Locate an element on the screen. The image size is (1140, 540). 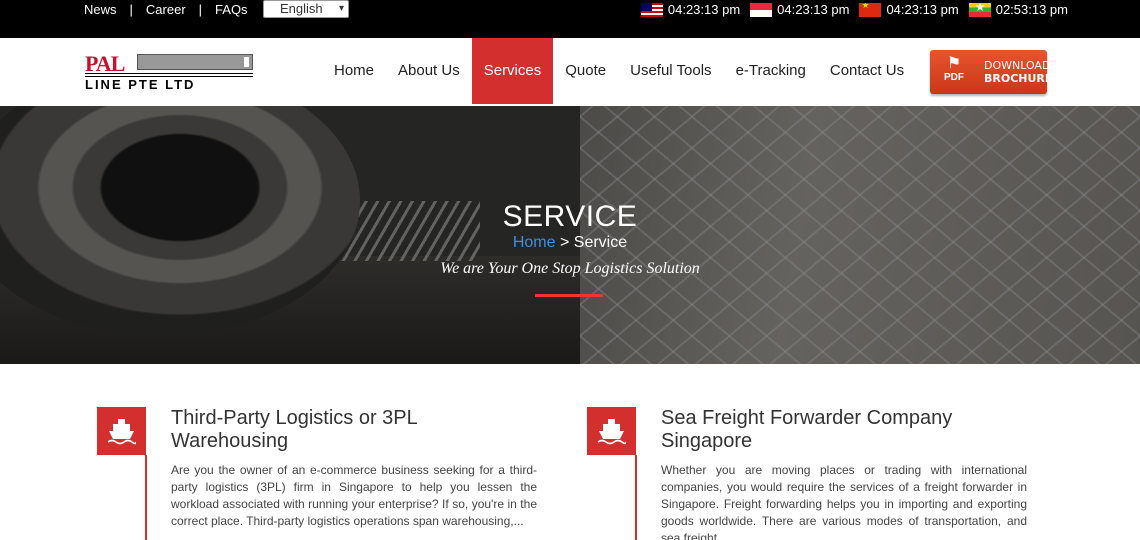
download-brochure-button: ⚑ PDF DOWNLOAD BROCHURE is located at coordinates (991, 72).